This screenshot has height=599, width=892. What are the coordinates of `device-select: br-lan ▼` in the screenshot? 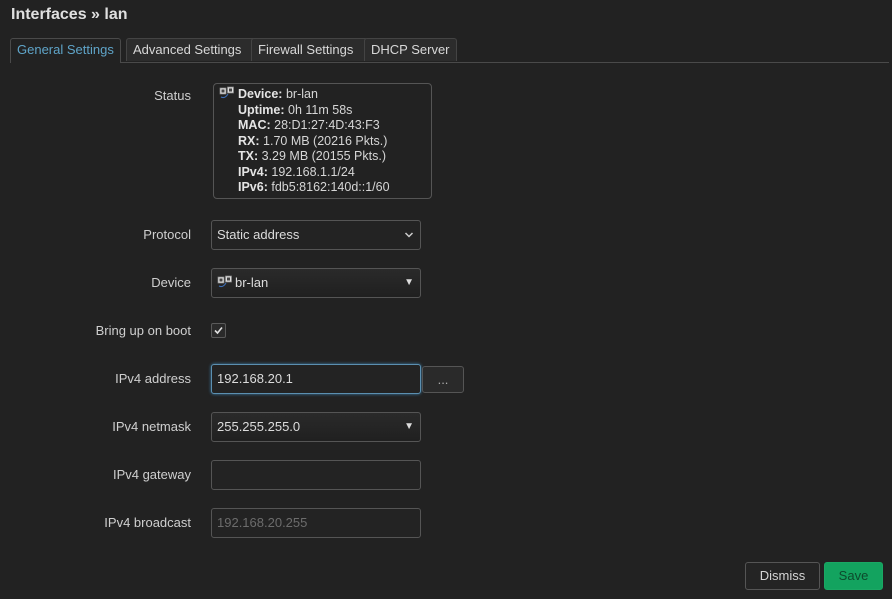 It's located at (316, 283).